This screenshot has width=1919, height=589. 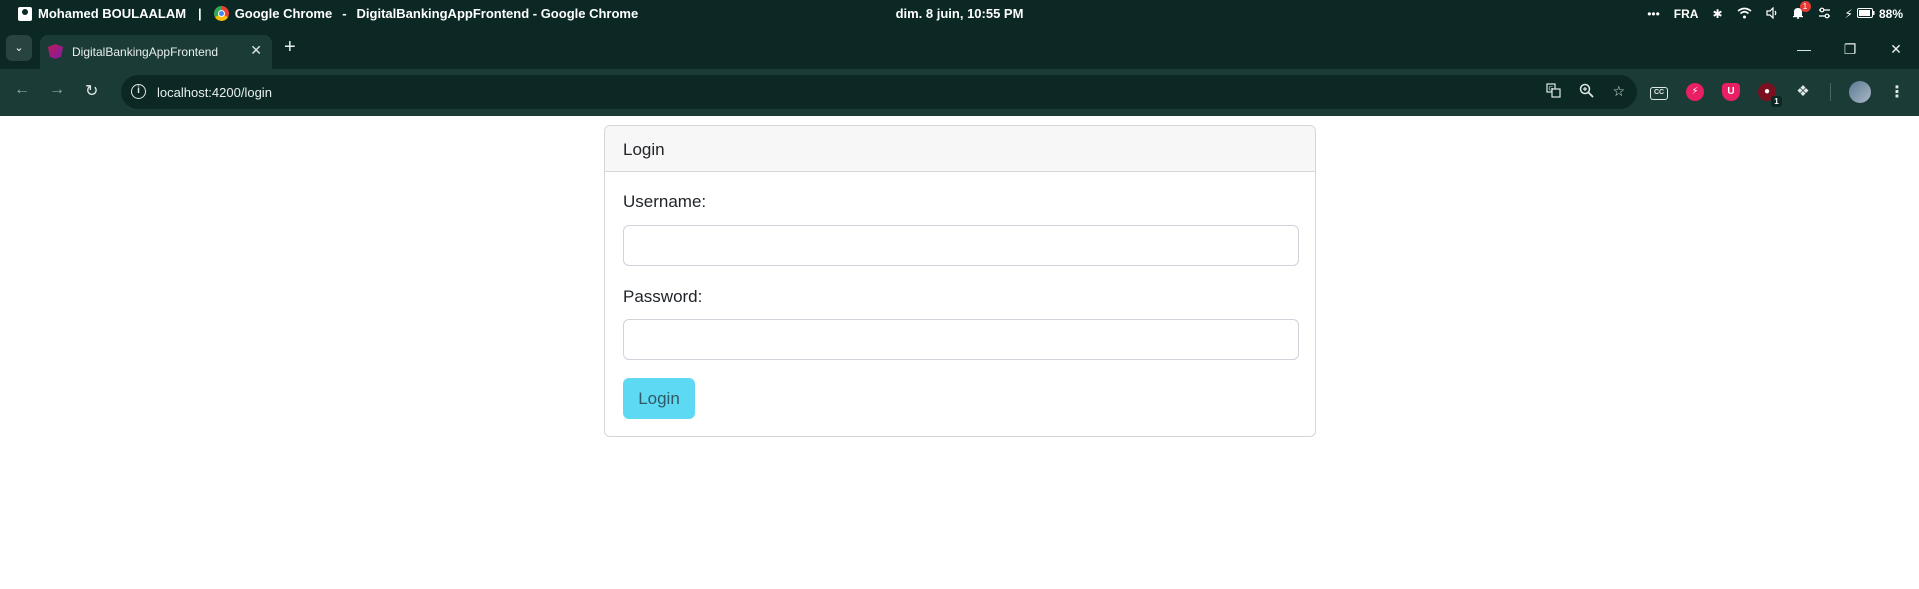 What do you see at coordinates (221, 13) in the screenshot?
I see `chrome-logo-icon` at bounding box center [221, 13].